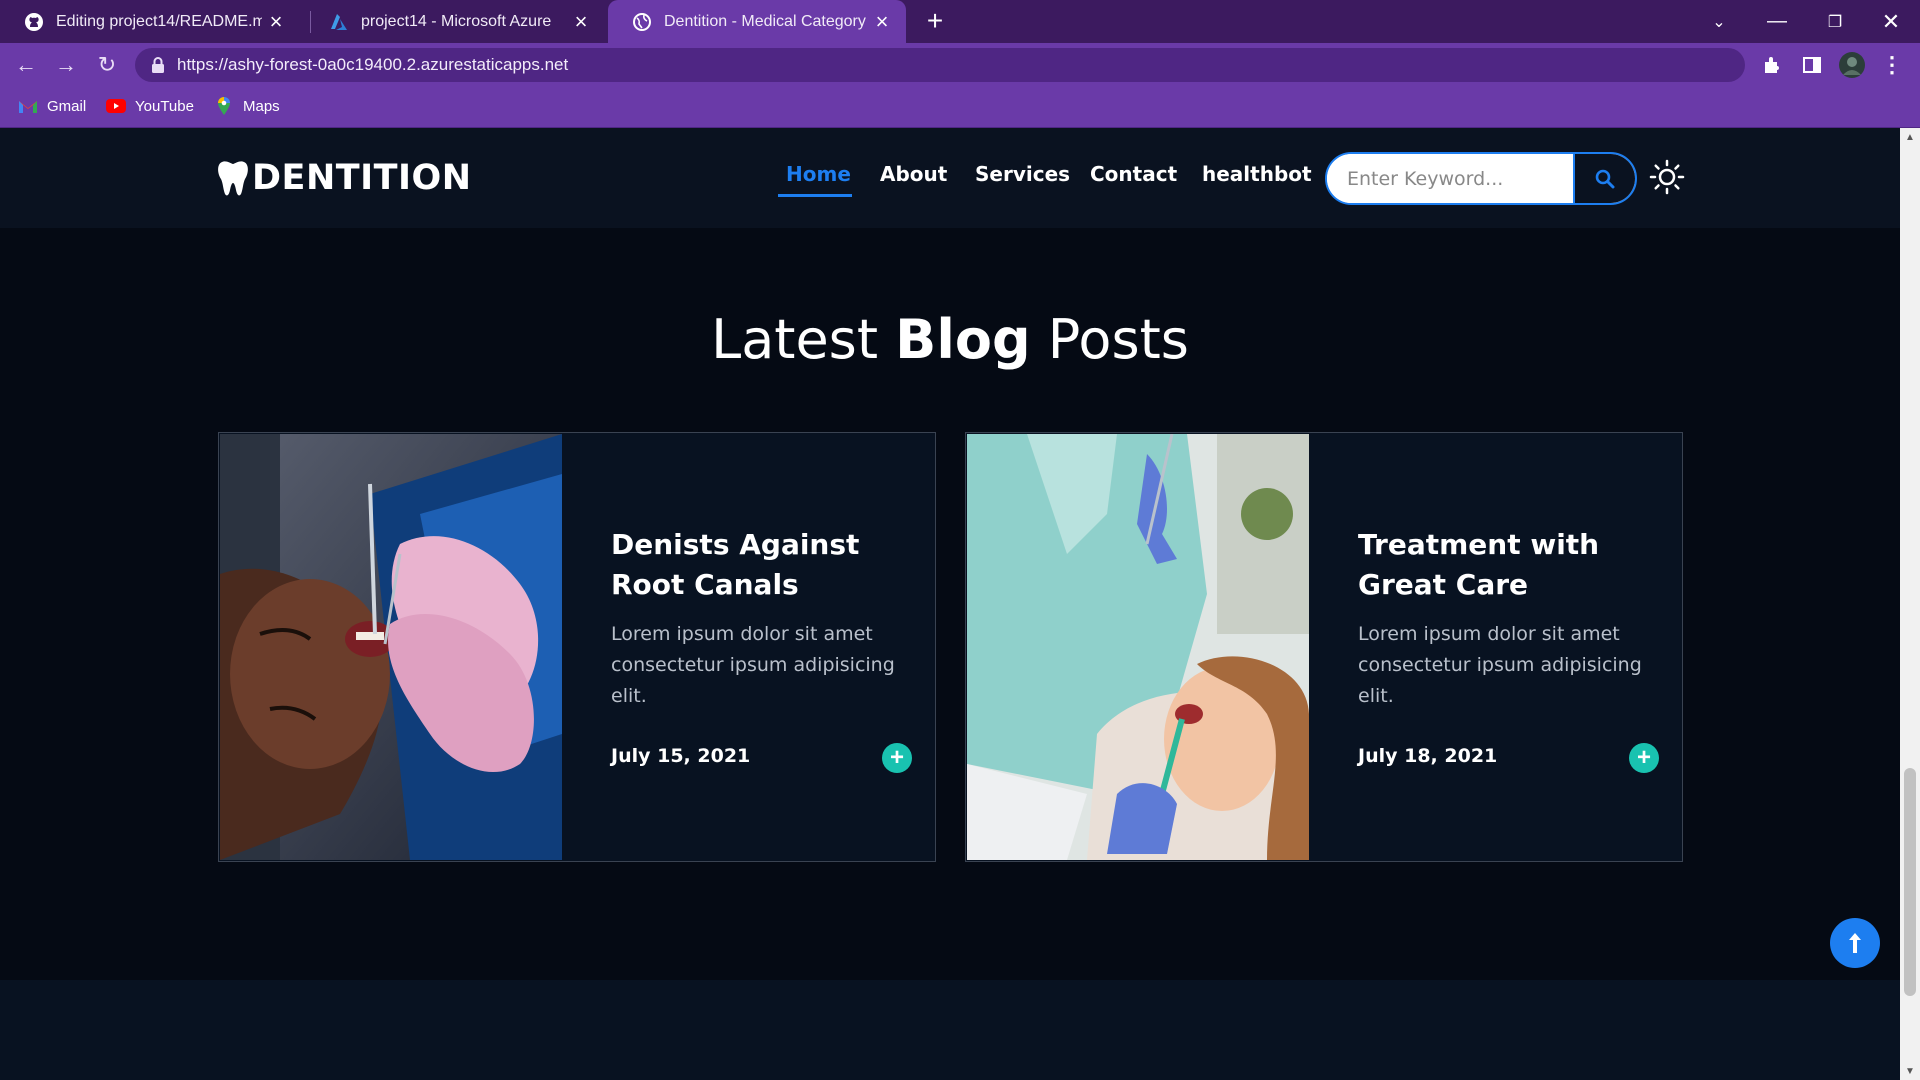 This screenshot has width=1920, height=1080. I want to click on arrow-up-icon, so click(1855, 943).